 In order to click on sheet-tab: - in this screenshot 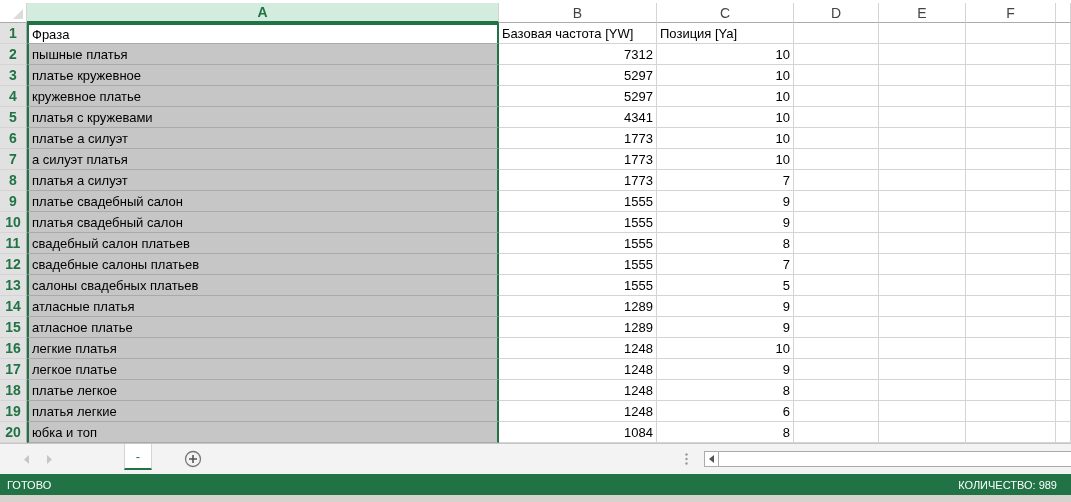, I will do `click(138, 457)`.